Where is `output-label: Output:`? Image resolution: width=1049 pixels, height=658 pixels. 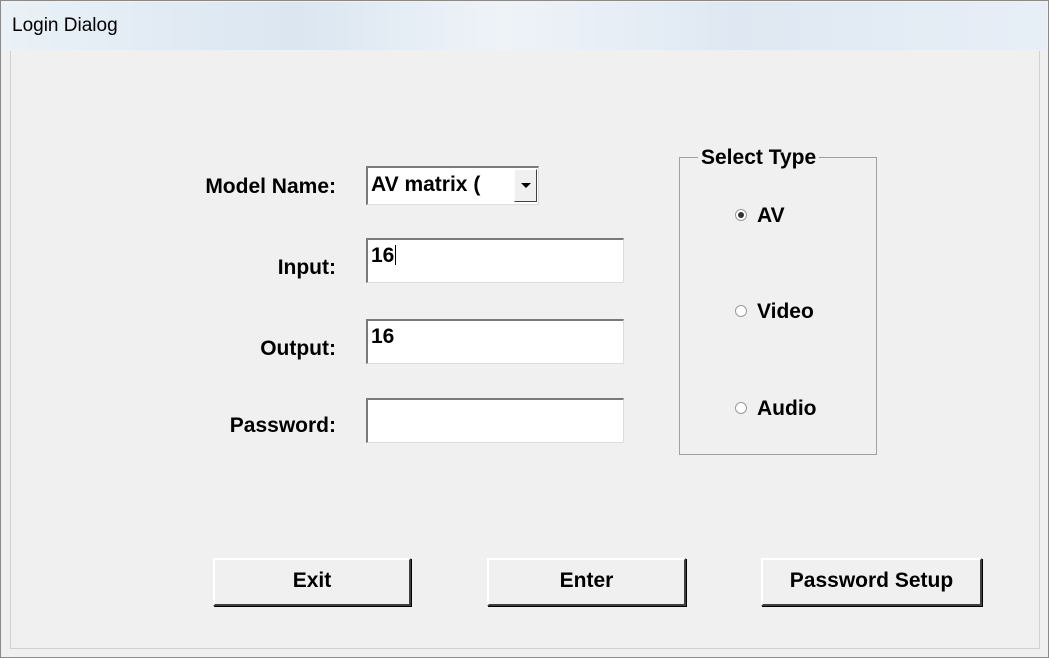
output-label: Output: is located at coordinates (298, 348).